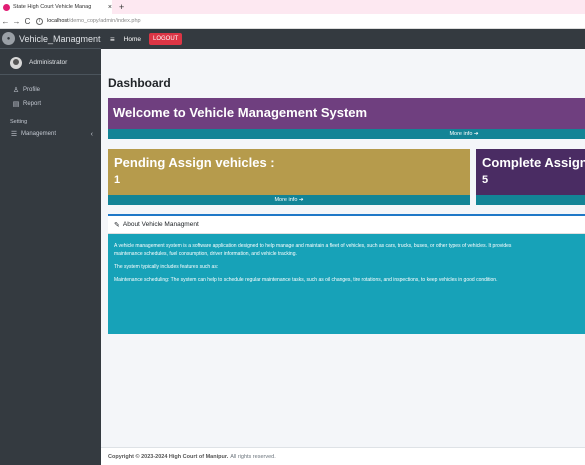 The width and height of the screenshot is (585, 465). What do you see at coordinates (346, 225) in the screenshot?
I see `about-card-header: ✎ About Vehicle Managment` at bounding box center [346, 225].